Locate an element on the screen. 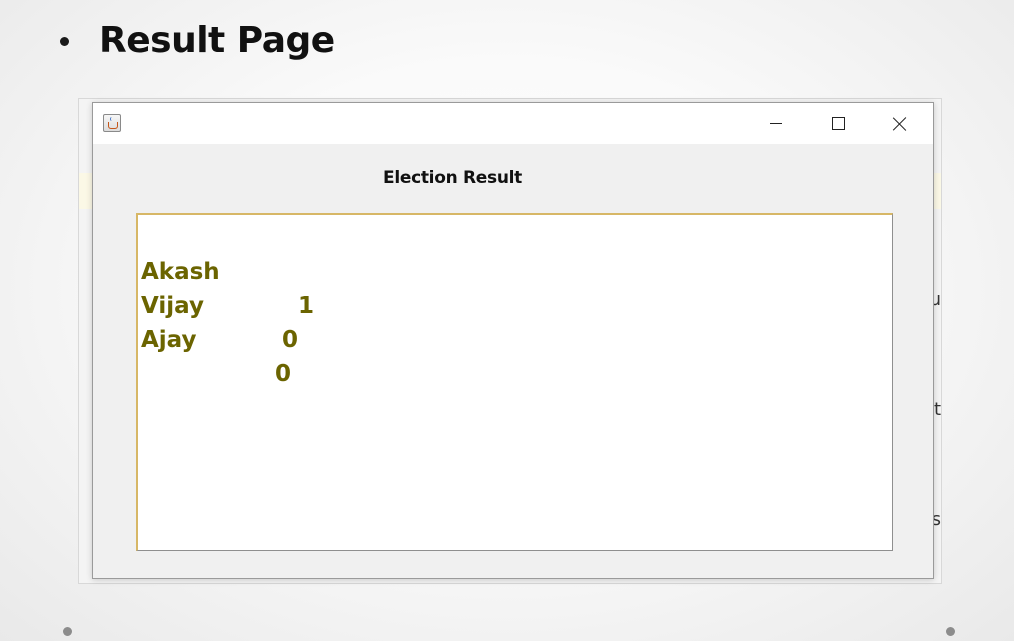 This screenshot has height=641, width=1014. maximize-icon is located at coordinates (838, 123).